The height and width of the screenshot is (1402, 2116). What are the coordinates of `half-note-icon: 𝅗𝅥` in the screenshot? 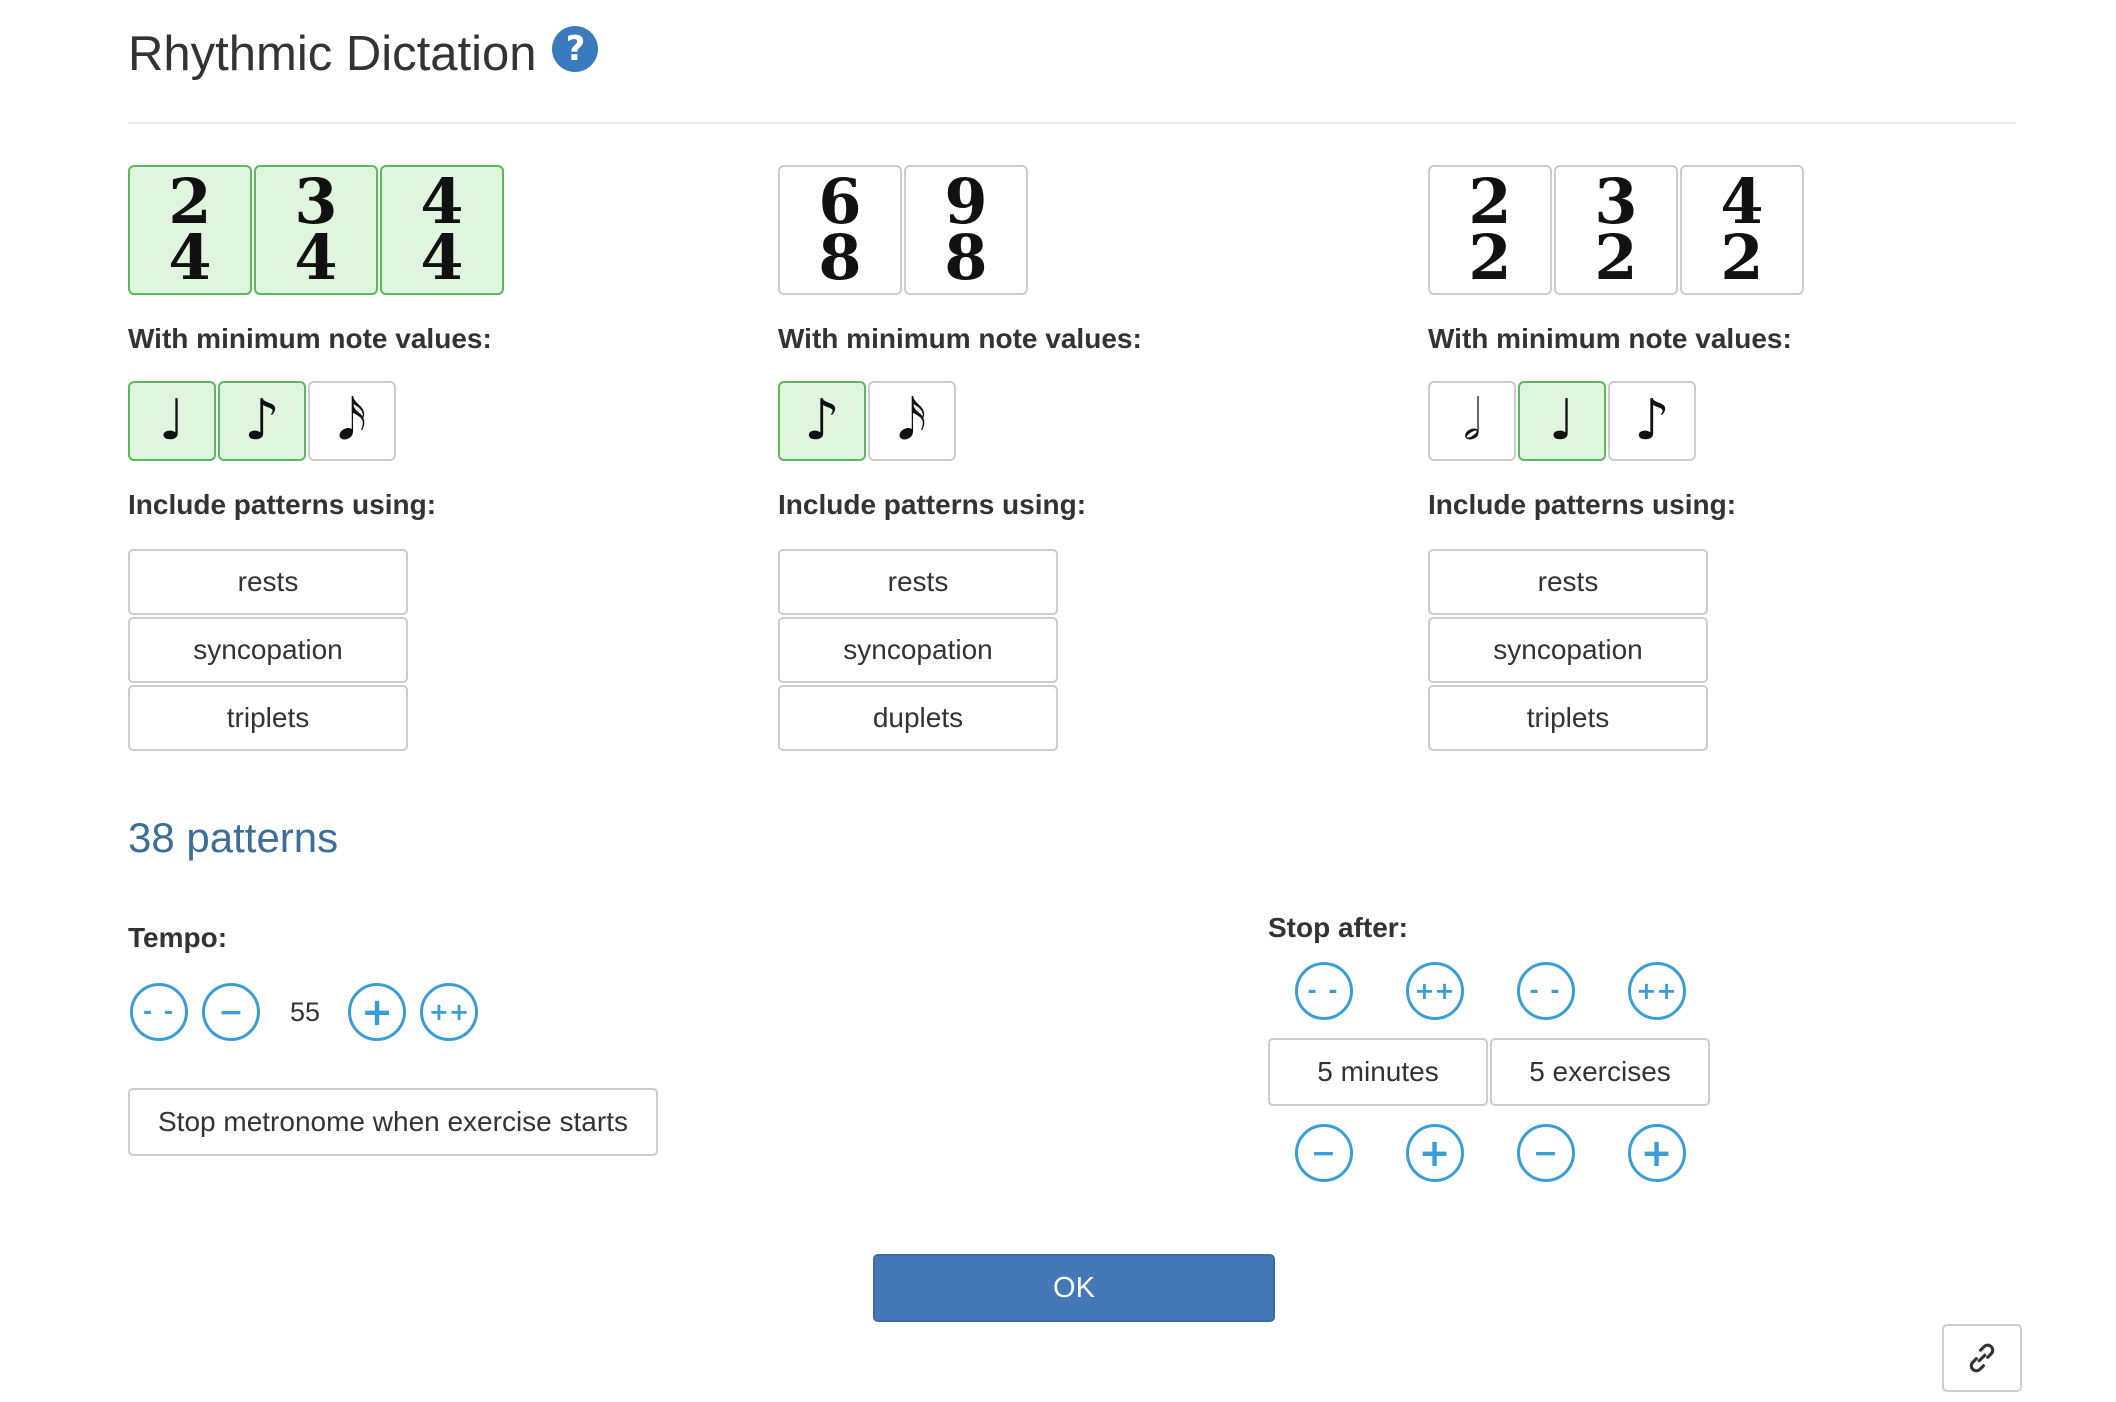 It's located at (1472, 420).